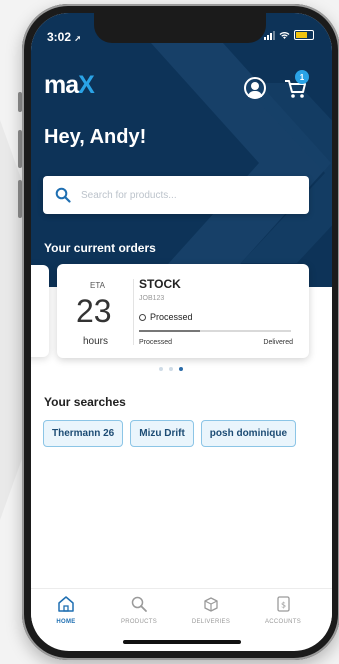 The height and width of the screenshot is (664, 339). I want to click on invoice-icon: $, so click(283, 604).